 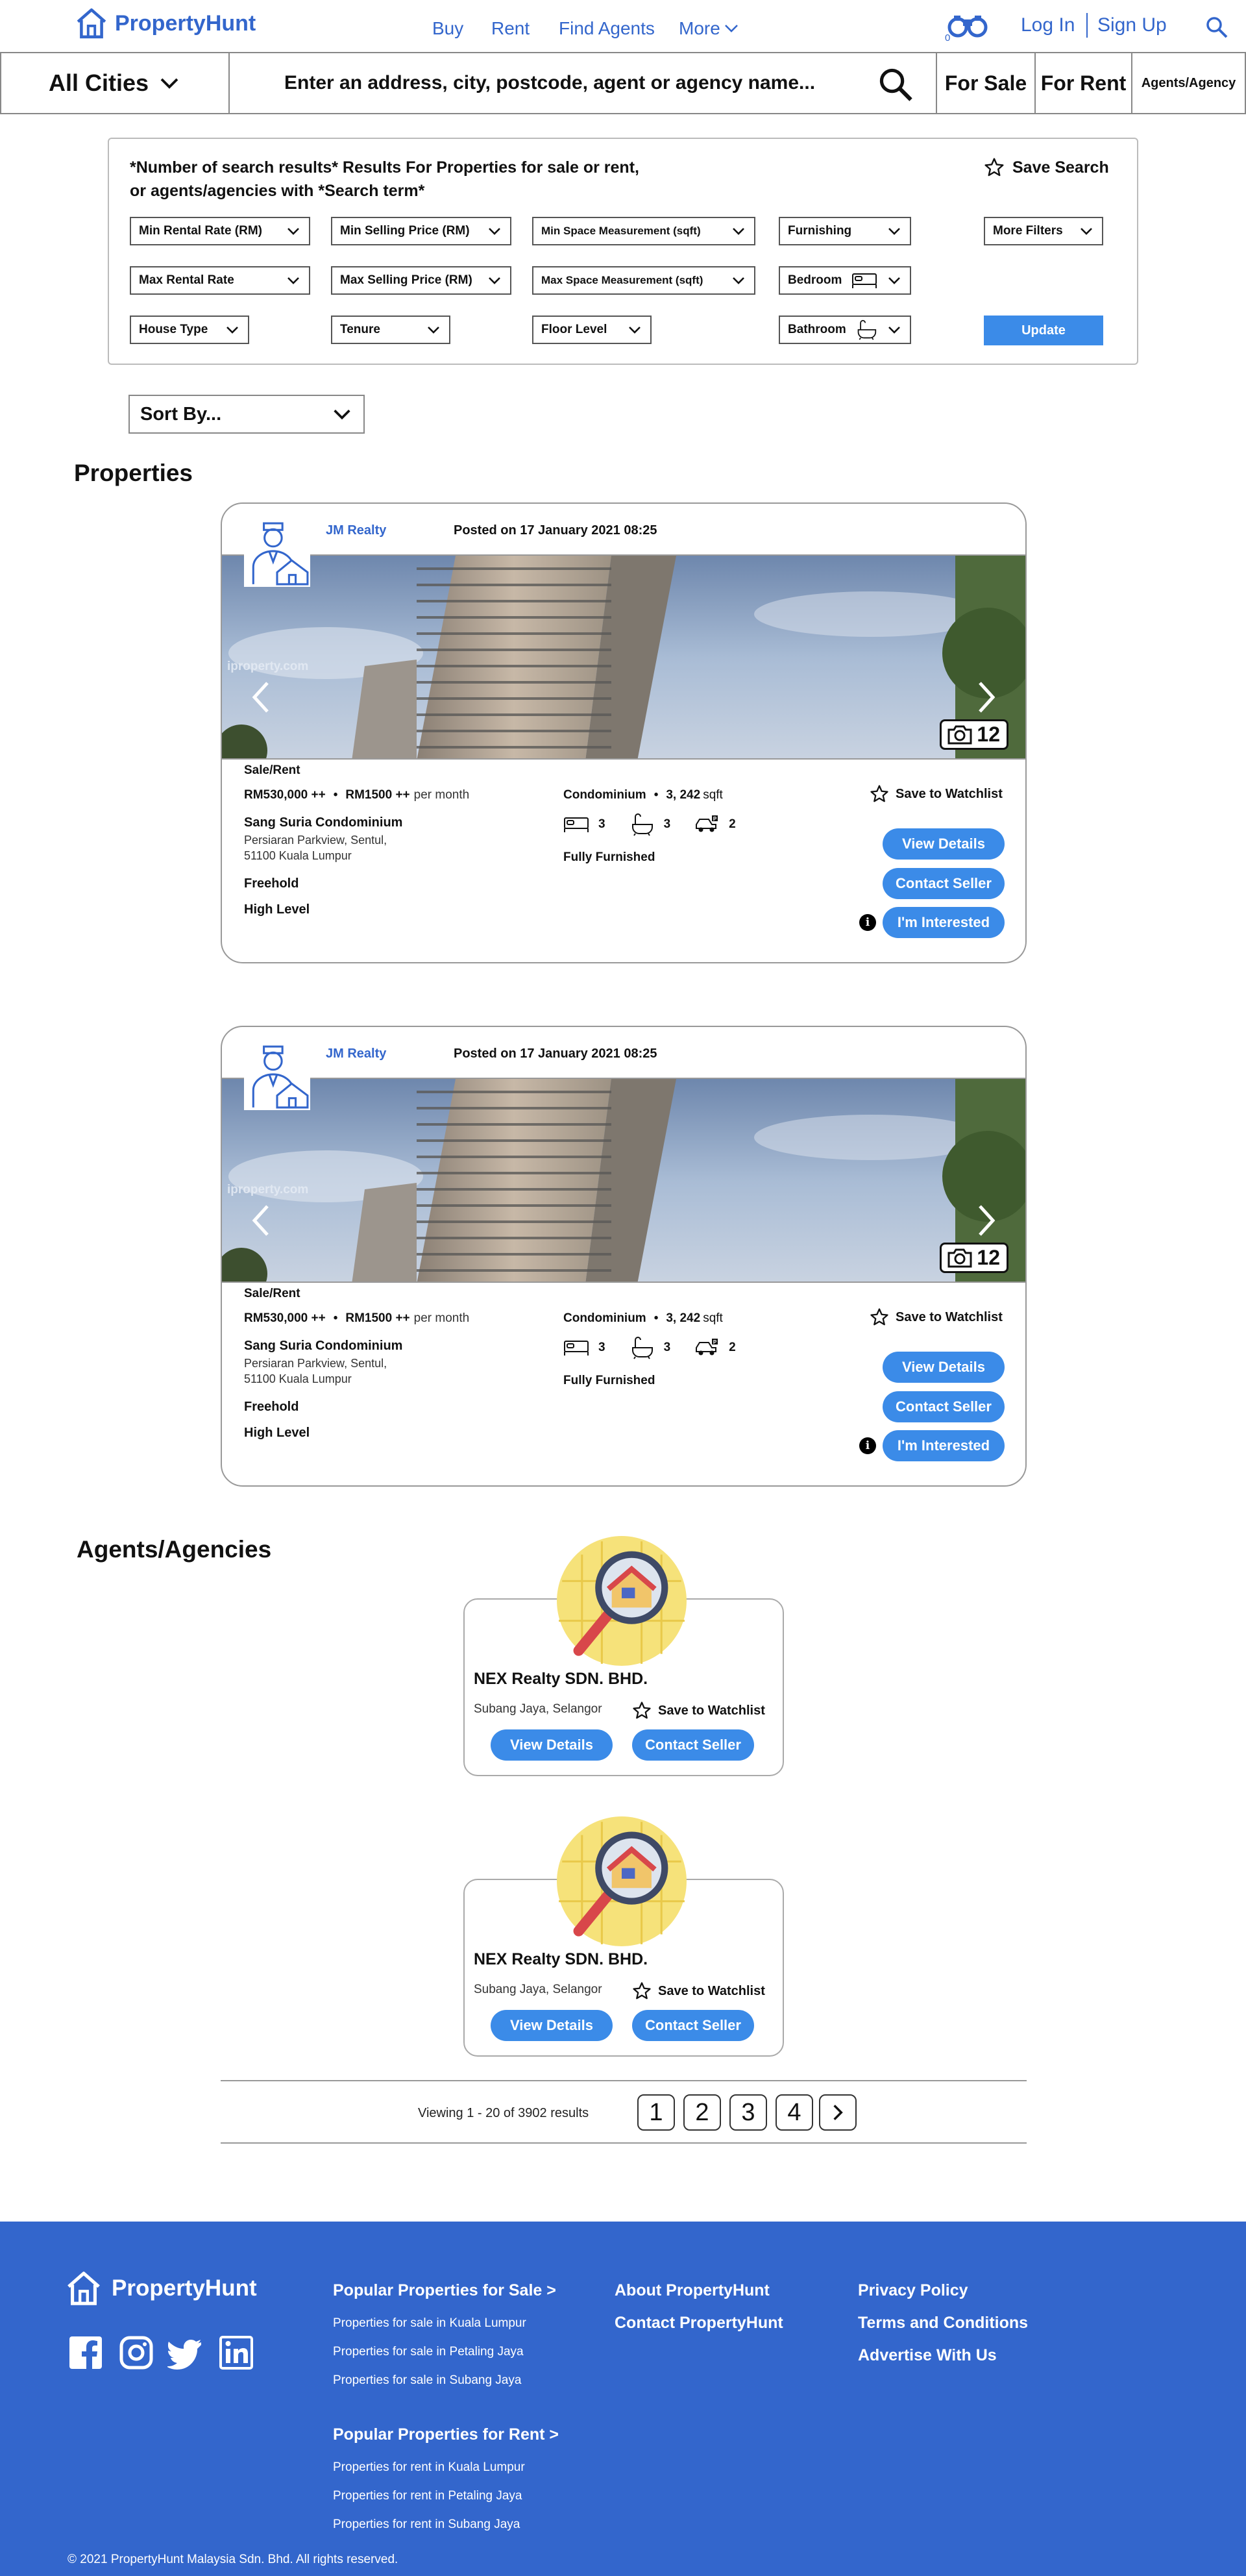 I want to click on page-1-button: 1, so click(x=656, y=2112).